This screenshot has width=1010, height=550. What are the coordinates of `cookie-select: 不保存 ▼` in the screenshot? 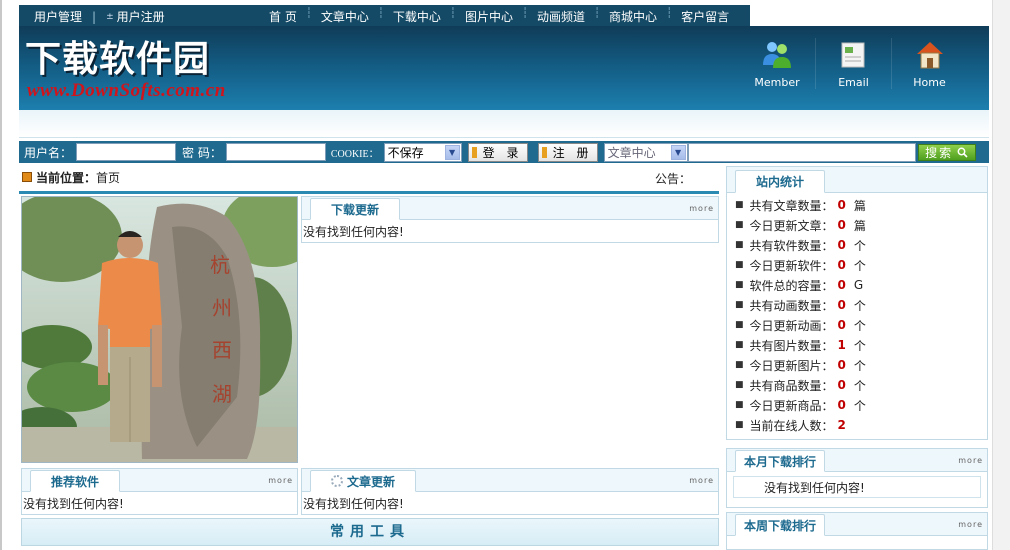 It's located at (422, 152).